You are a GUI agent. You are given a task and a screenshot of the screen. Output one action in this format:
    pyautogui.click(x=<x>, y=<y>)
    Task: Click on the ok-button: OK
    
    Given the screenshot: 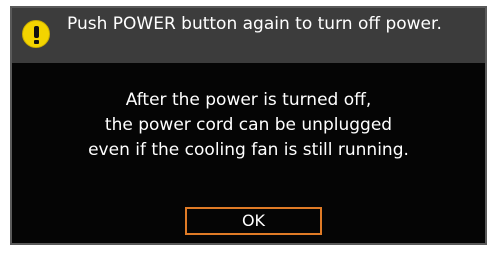 What is the action you would take?
    pyautogui.click(x=253, y=221)
    